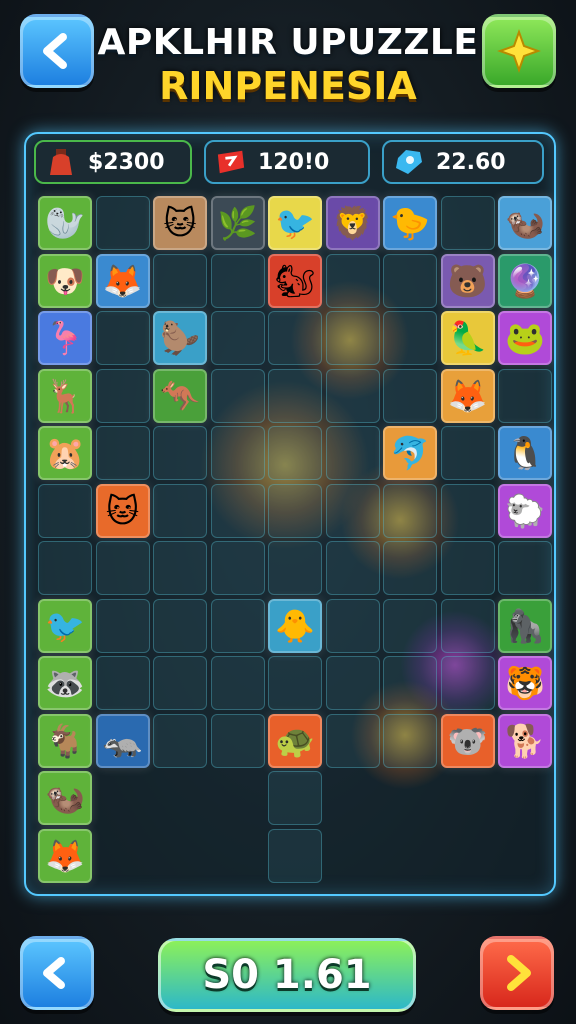  I want to click on tile-raccoon: 🦝, so click(65, 683).